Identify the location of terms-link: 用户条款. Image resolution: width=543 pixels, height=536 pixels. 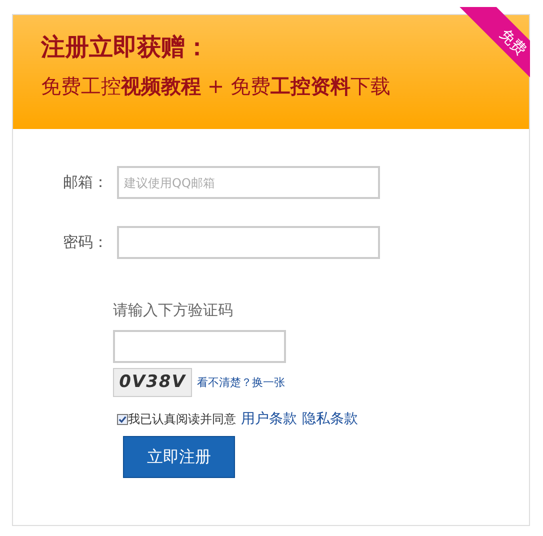
(269, 419).